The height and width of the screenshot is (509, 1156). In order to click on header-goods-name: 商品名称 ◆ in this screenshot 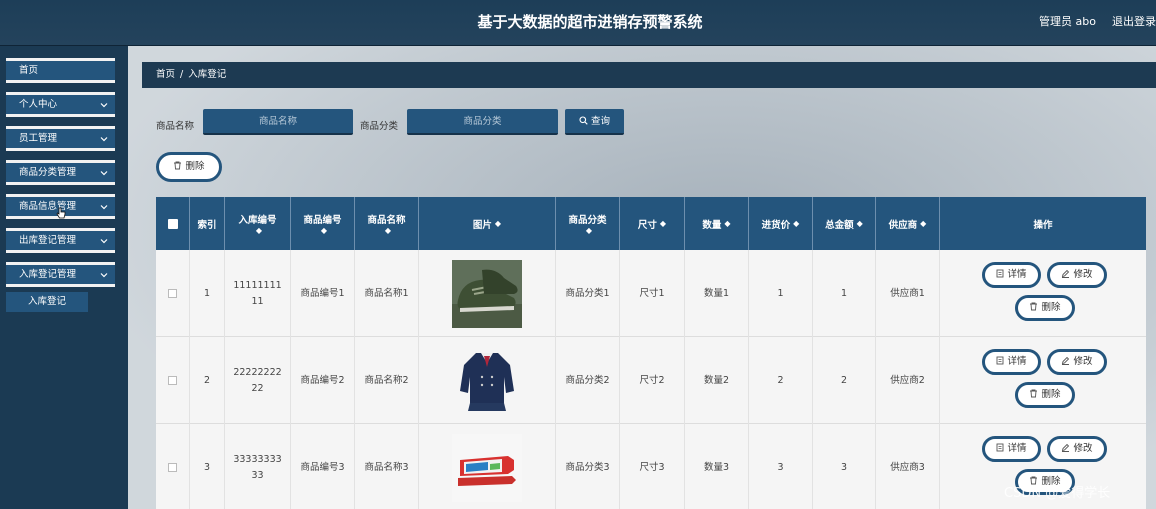, I will do `click(387, 223)`.